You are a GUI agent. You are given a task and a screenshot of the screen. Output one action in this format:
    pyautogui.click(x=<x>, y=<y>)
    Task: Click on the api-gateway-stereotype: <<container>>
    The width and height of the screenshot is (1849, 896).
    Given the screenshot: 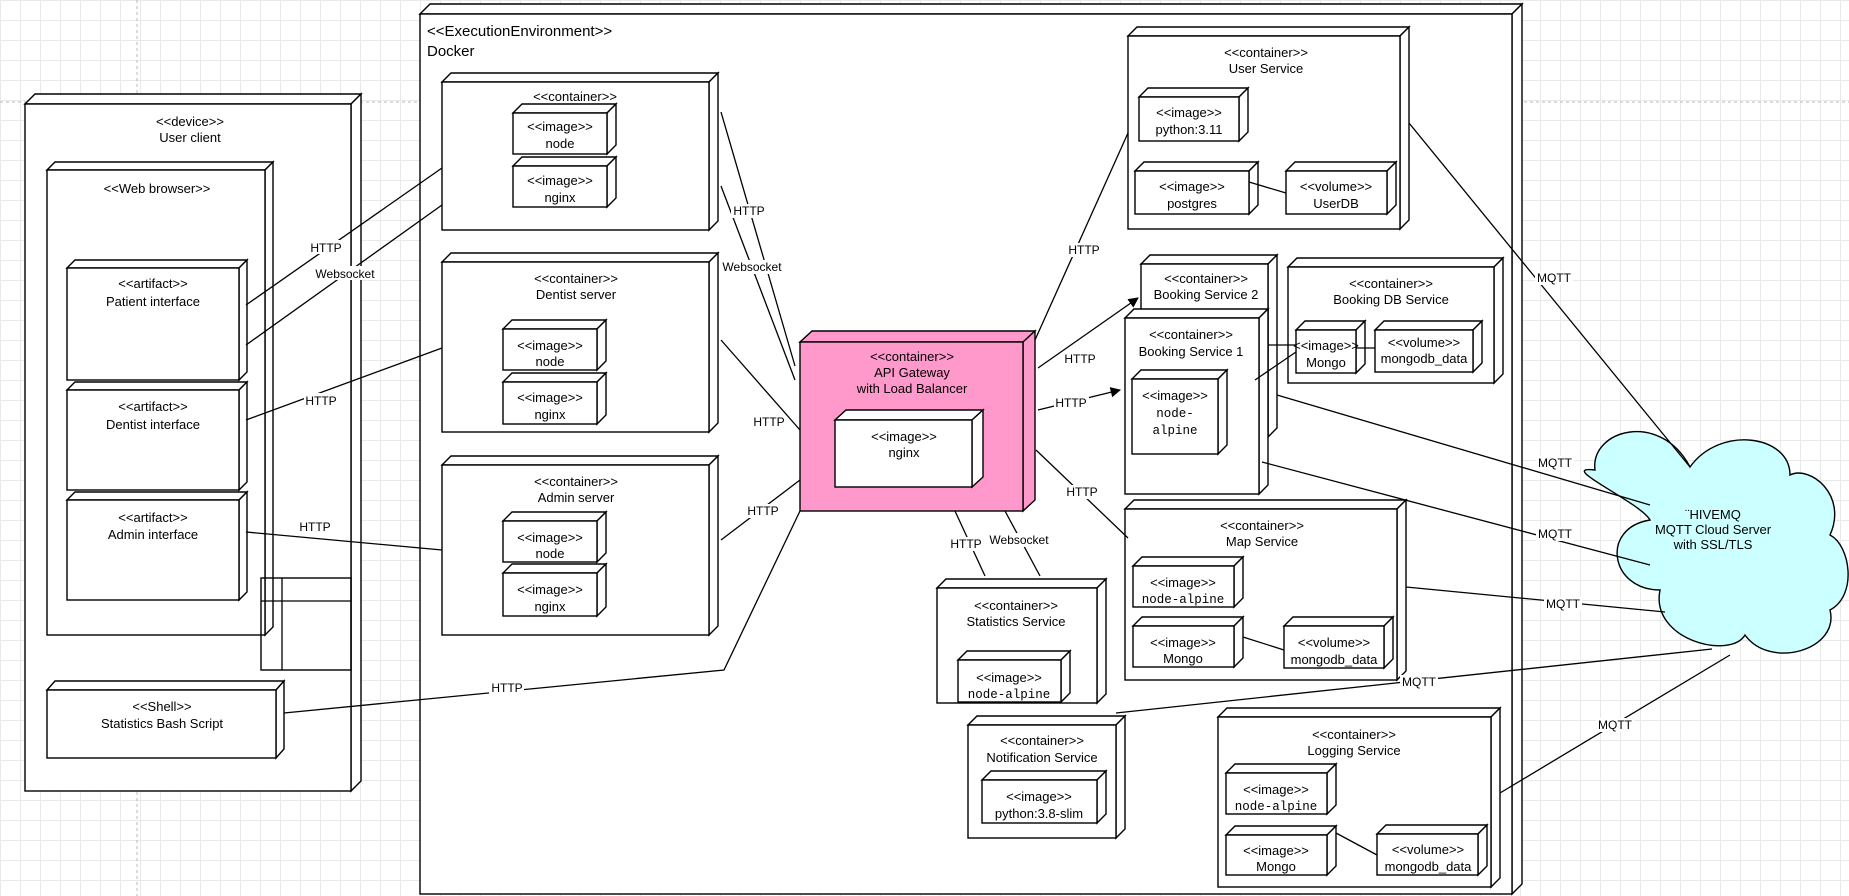 What is the action you would take?
    pyautogui.click(x=912, y=356)
    